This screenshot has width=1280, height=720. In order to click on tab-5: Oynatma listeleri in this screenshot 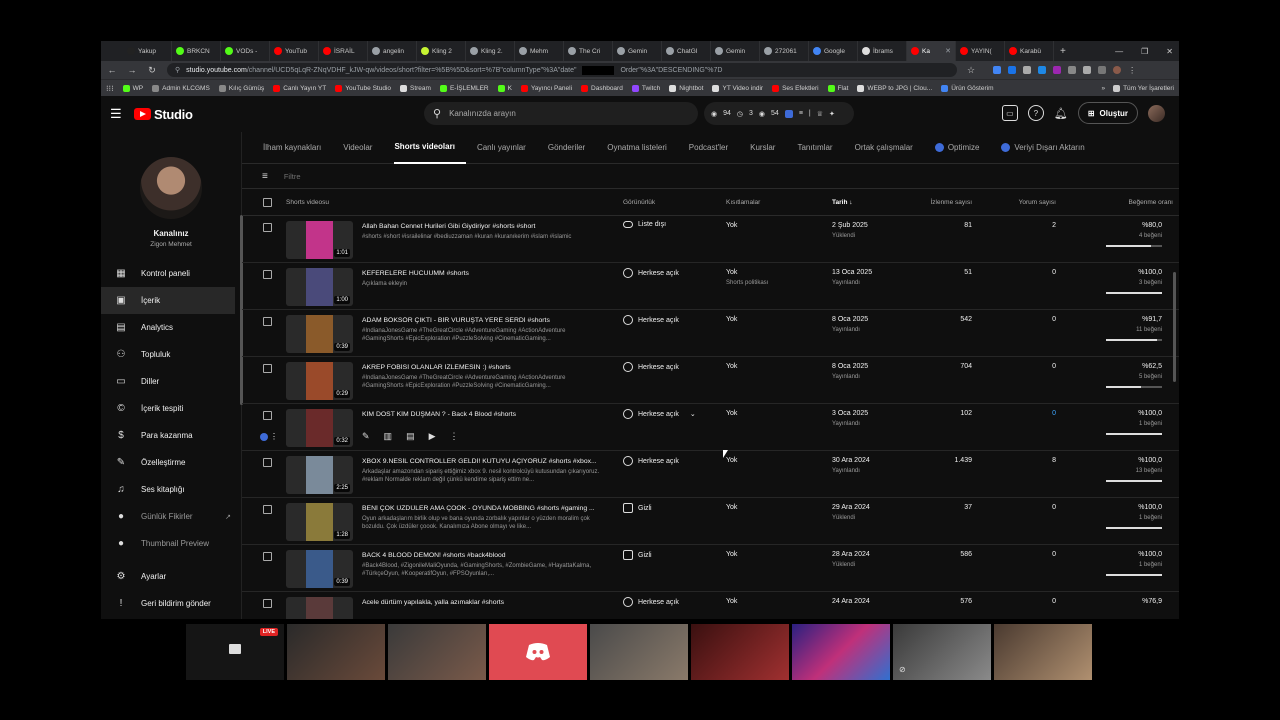, I will do `click(642, 148)`.